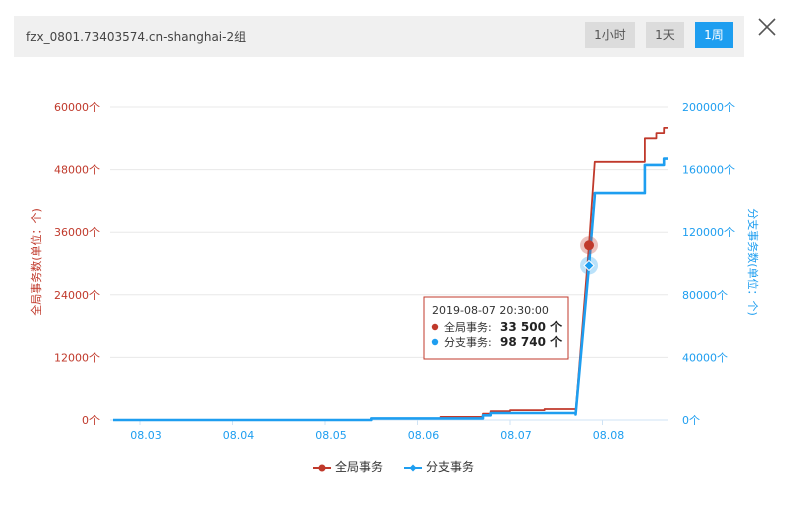 The width and height of the screenshot is (790, 509). I want to click on y-left-tick-2: 24000个, so click(77, 295).